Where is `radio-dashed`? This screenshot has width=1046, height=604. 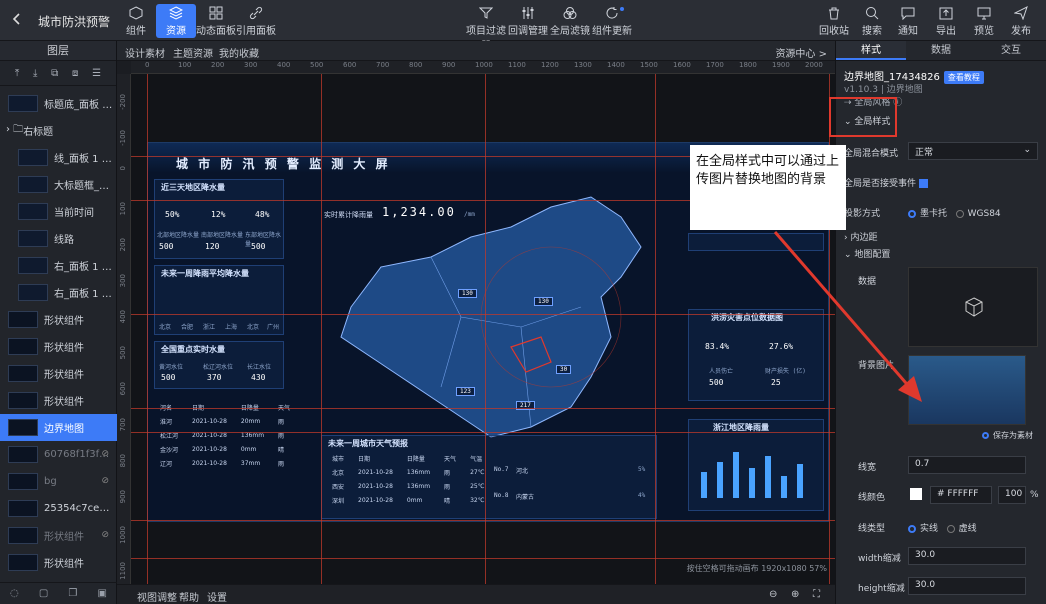 radio-dashed is located at coordinates (950, 528).